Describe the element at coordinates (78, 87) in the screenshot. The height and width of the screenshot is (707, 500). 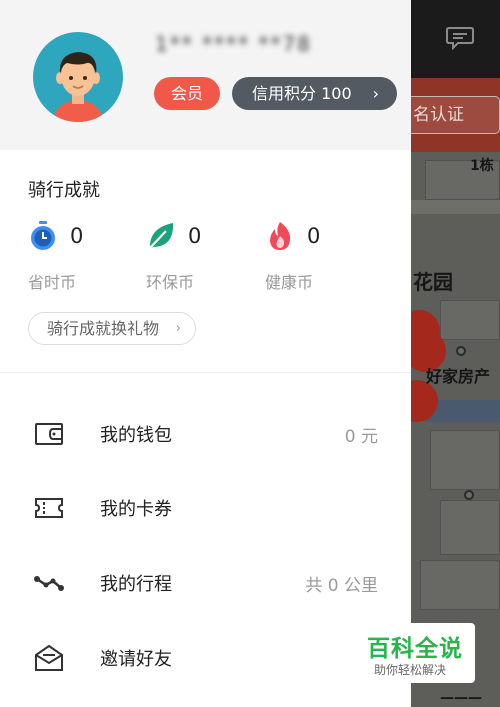
I see `person-avatar-icon` at that location.